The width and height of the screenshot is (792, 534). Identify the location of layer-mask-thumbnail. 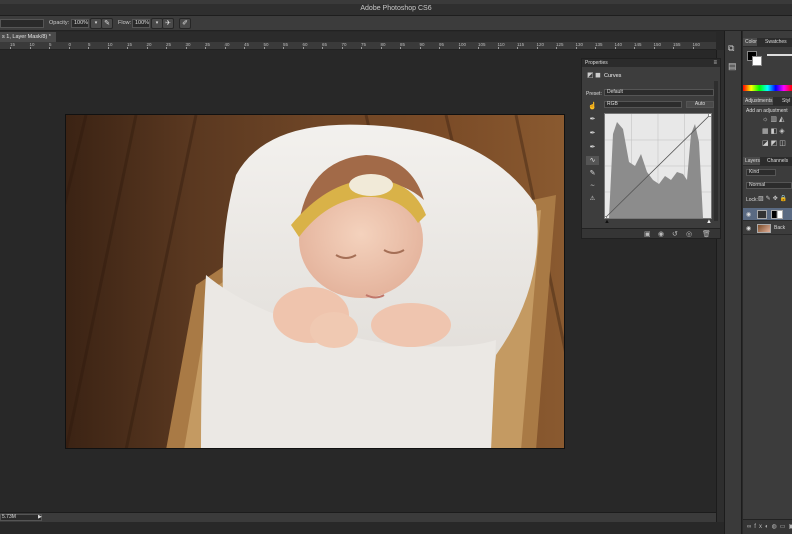
(777, 214).